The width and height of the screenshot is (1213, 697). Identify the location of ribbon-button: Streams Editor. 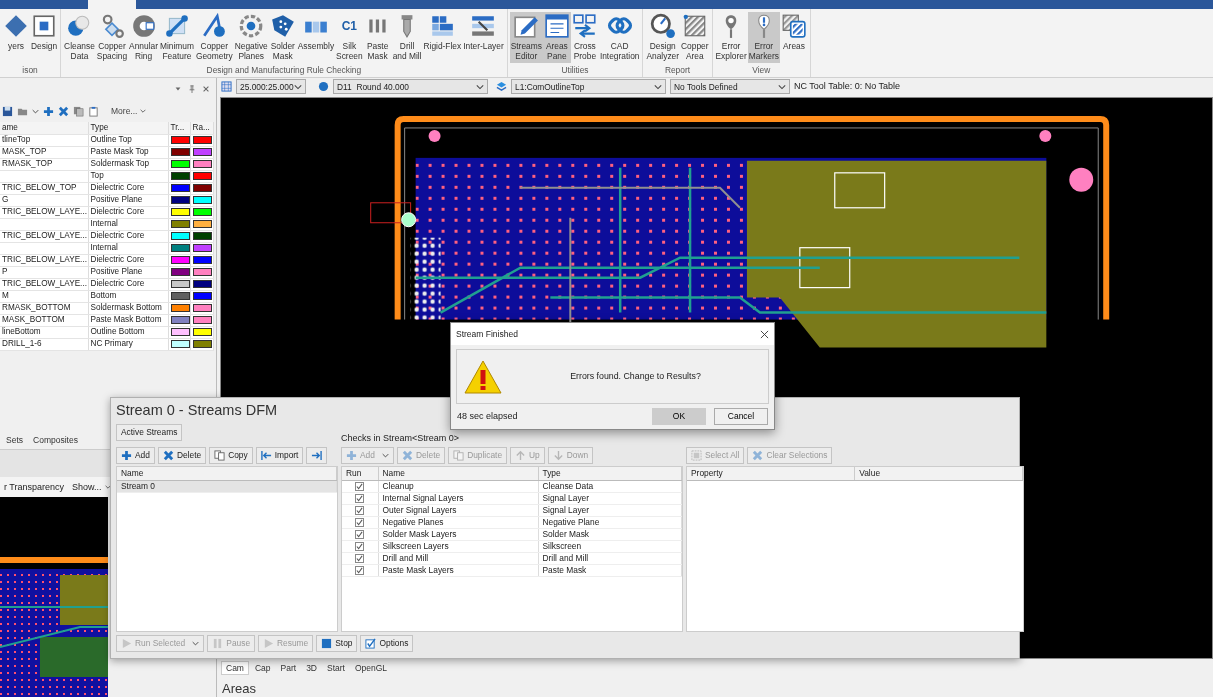
(526, 37).